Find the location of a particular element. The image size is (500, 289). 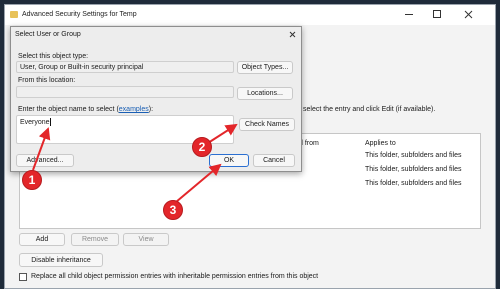

annotation-badge-2: 2 is located at coordinates (202, 147).